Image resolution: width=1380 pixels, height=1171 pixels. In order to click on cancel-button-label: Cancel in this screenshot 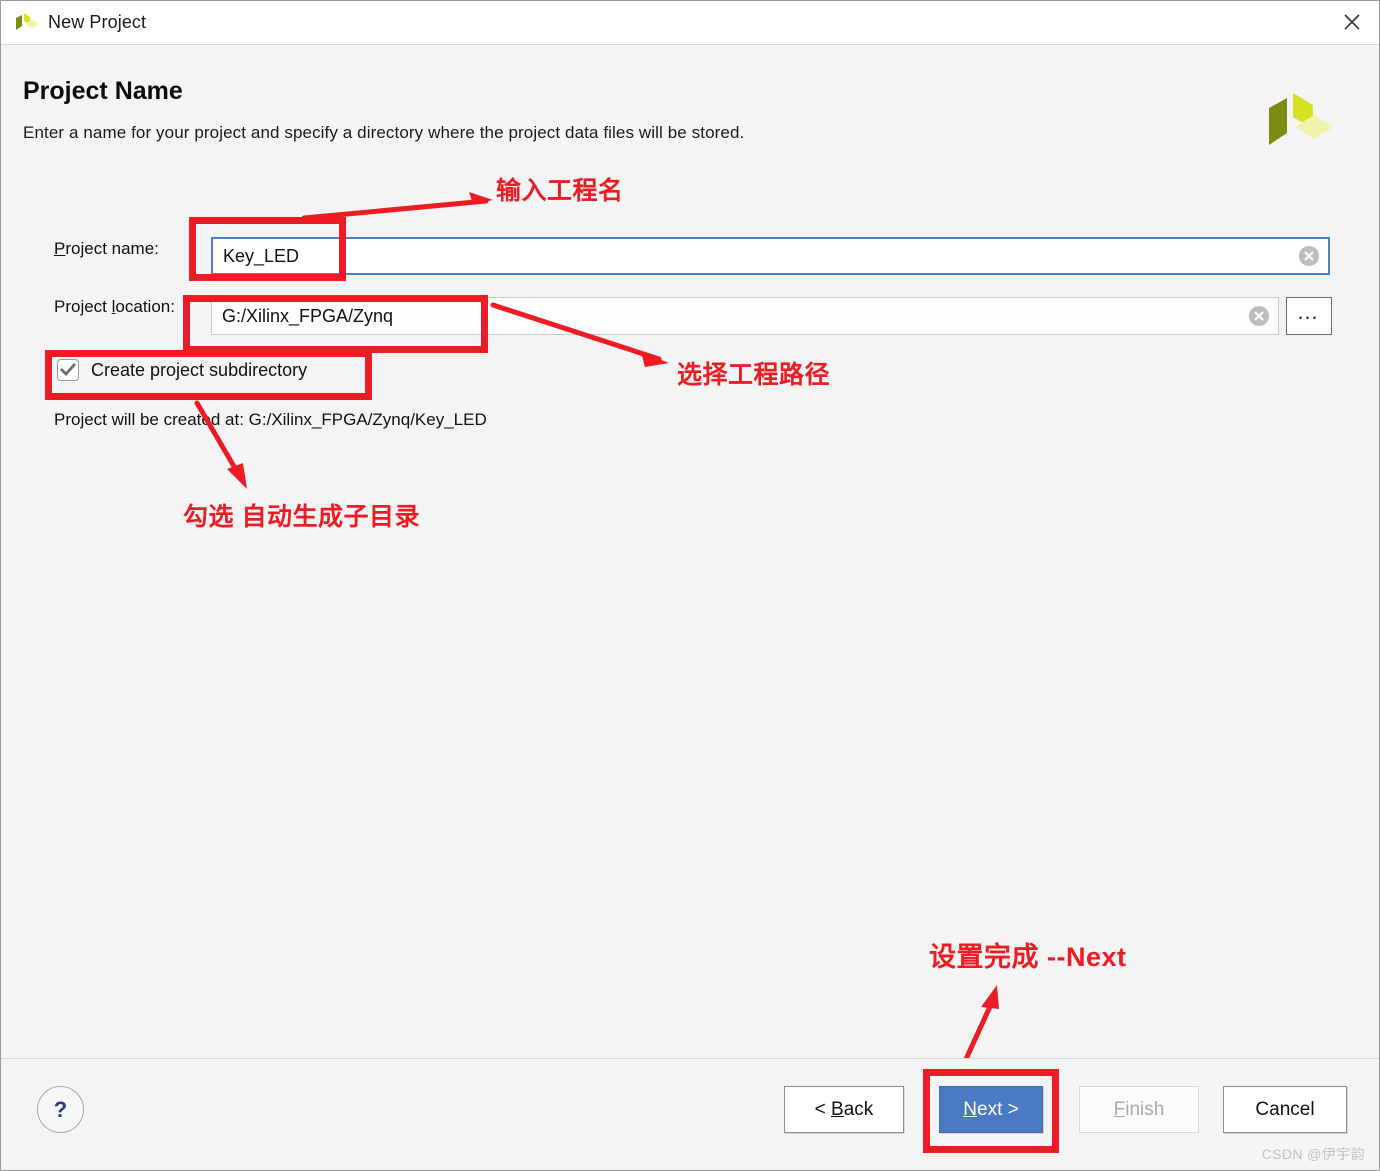, I will do `click(1285, 1109)`.